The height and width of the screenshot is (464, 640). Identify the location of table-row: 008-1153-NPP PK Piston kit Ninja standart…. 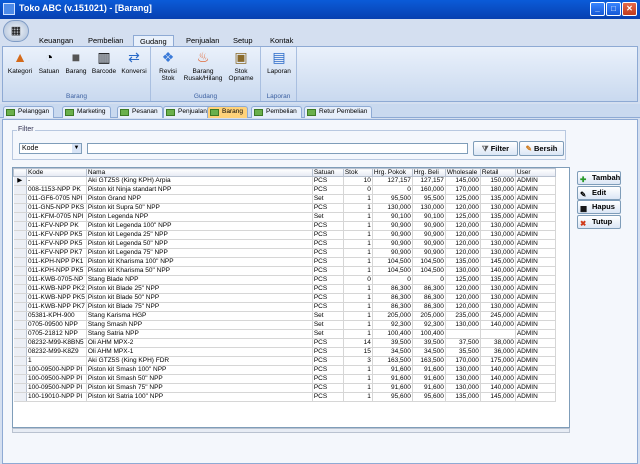
(284, 190).